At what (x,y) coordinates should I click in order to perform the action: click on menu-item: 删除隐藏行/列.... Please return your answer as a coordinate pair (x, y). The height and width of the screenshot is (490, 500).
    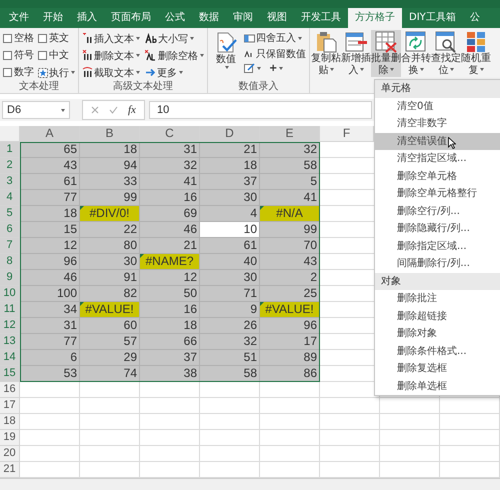
    Looking at the image, I should click on (437, 229).